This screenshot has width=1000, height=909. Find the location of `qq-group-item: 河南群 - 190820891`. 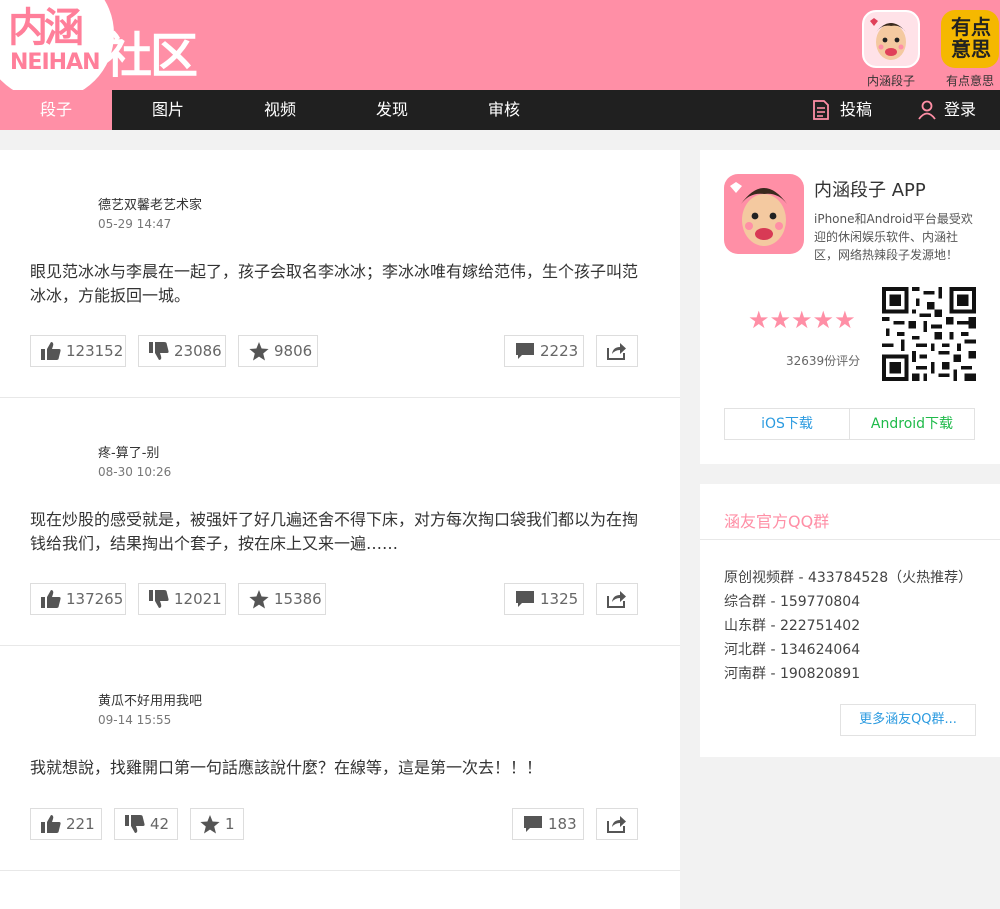

qq-group-item: 河南群 - 190820891 is located at coordinates (792, 674).